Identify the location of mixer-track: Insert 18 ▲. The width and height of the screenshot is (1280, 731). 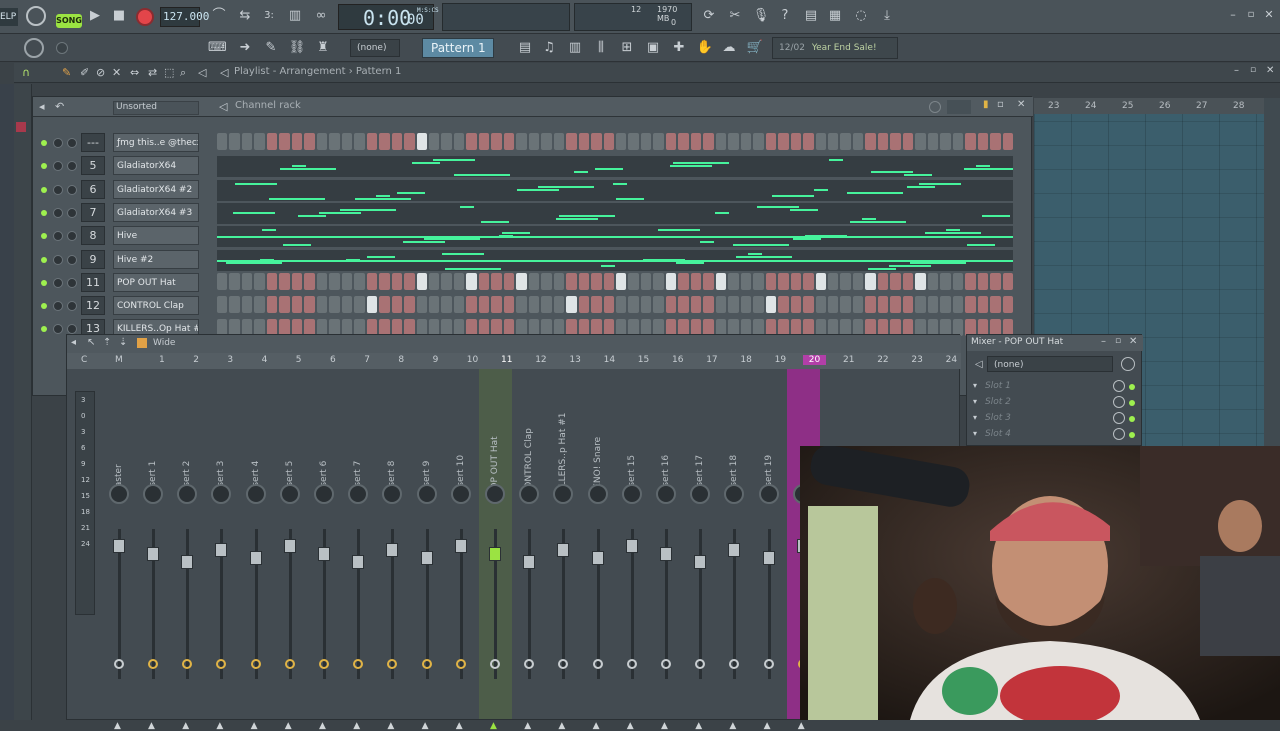
(734, 550).